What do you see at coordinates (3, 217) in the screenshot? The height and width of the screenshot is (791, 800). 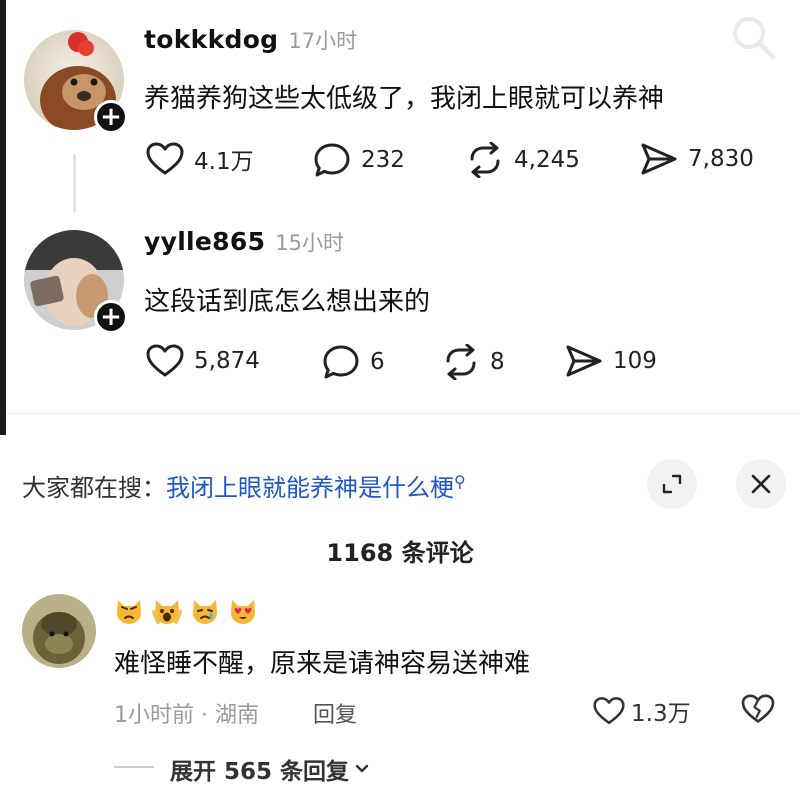 I see `screen-edge` at bounding box center [3, 217].